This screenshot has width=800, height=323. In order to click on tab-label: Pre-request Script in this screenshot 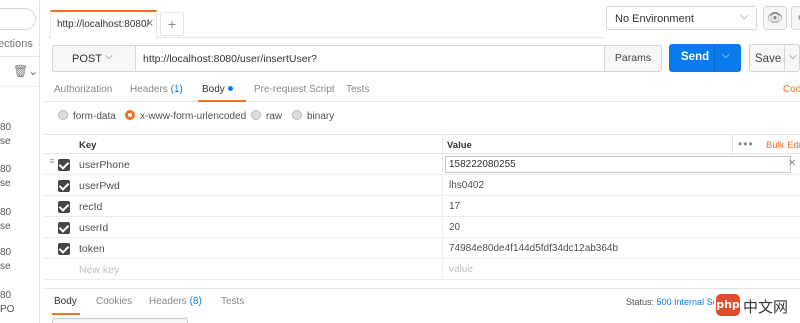, I will do `click(294, 89)`.